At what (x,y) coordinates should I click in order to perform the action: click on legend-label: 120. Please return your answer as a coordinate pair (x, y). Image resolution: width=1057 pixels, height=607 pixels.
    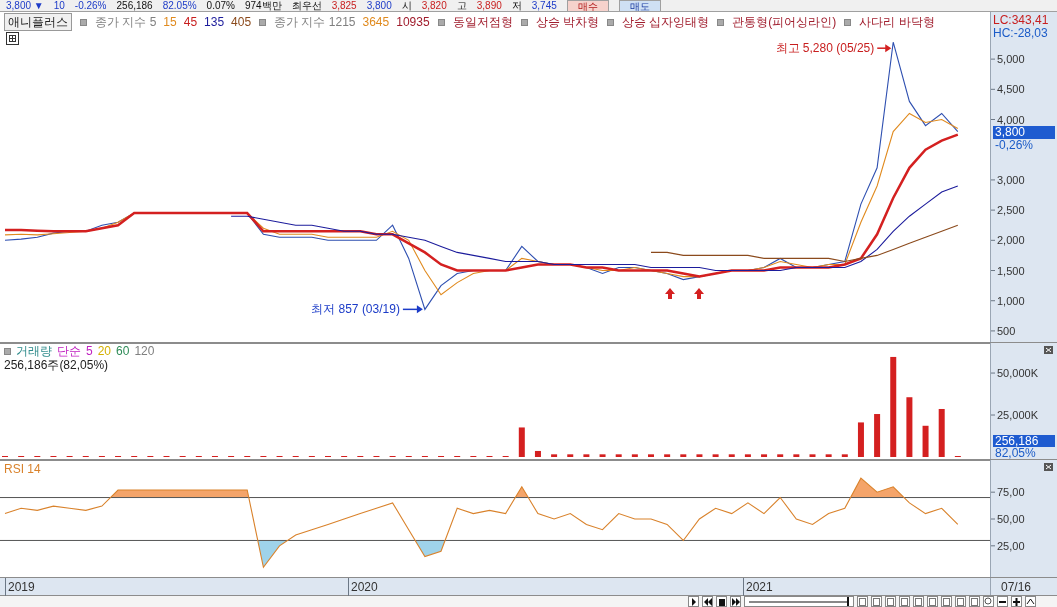
    Looking at the image, I should click on (144, 351).